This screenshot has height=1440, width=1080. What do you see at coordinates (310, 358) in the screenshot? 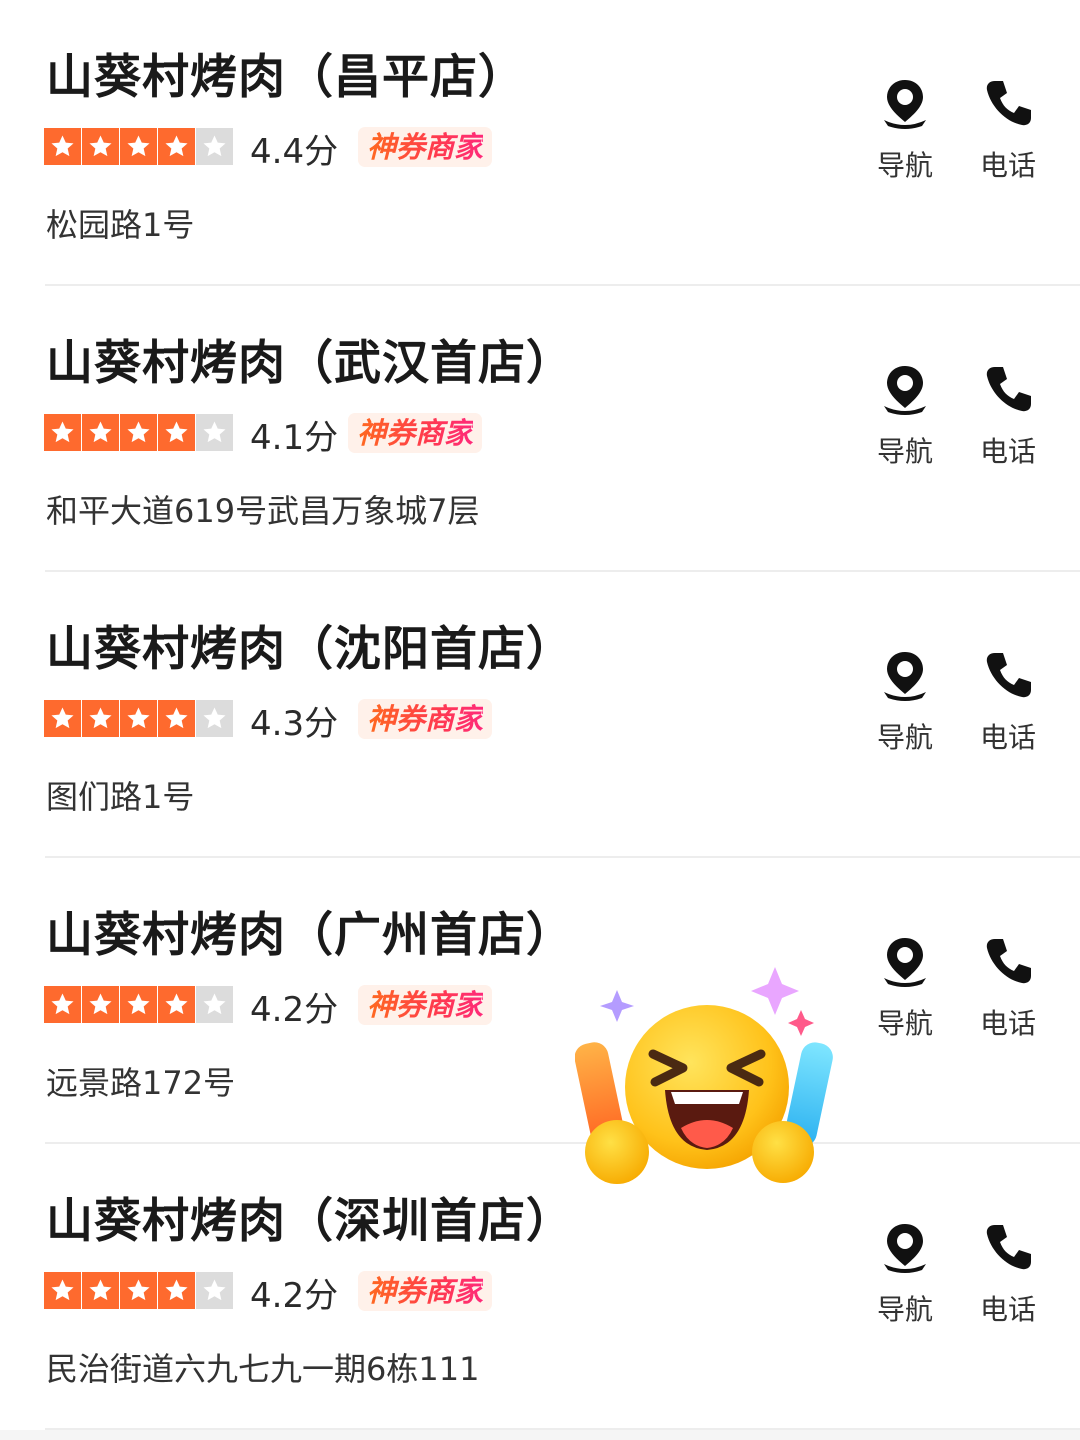
I see `store-name: 山葵村烤肉（武汉首店）` at bounding box center [310, 358].